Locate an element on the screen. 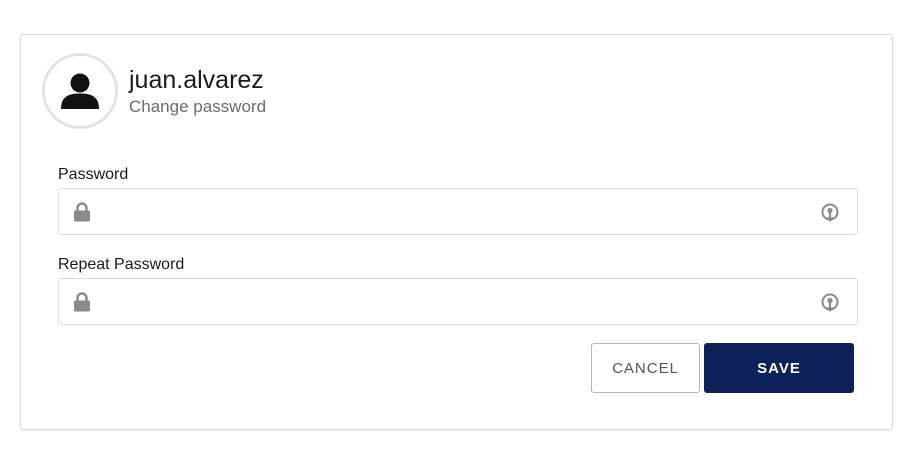 The width and height of the screenshot is (922, 460). page-subtitle: Change password is located at coordinates (198, 106).